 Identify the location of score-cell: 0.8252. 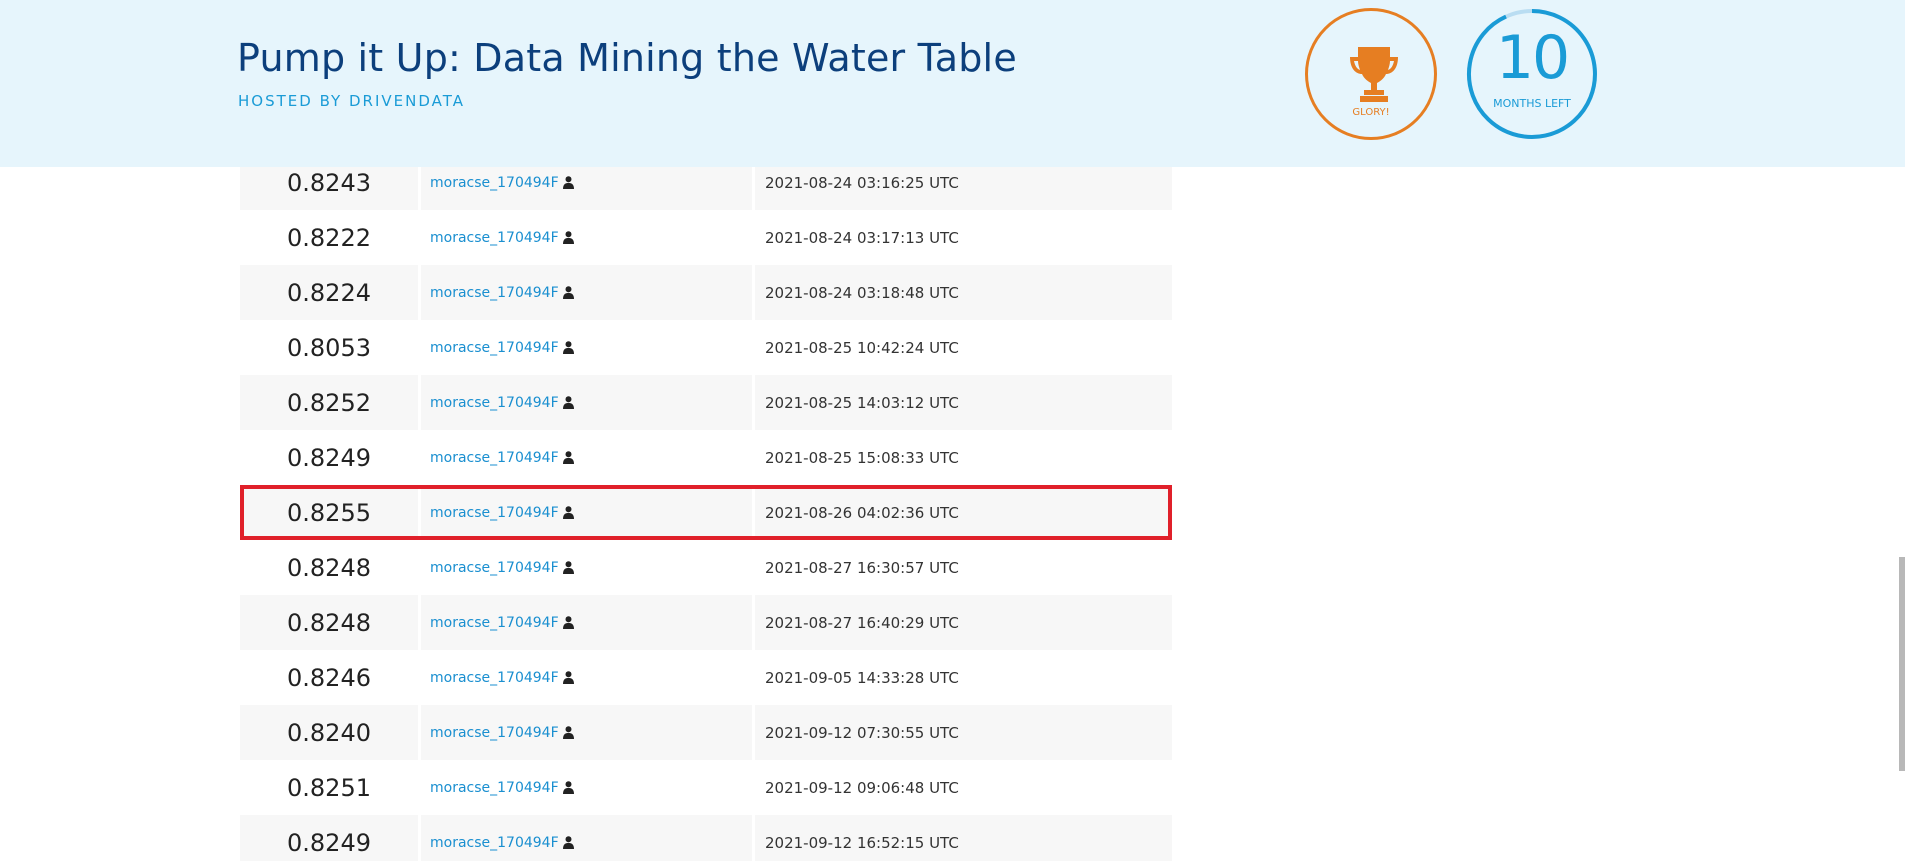
(329, 402).